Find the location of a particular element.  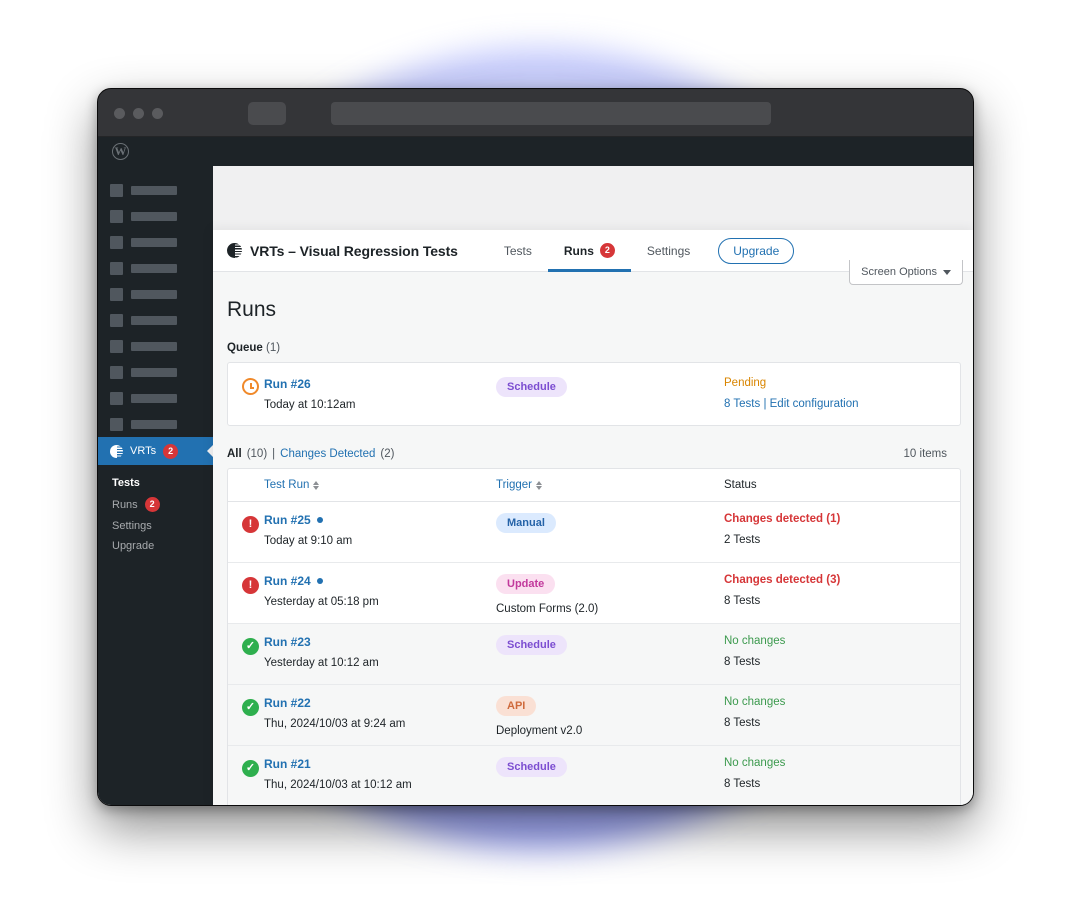

run-link: Run #24 is located at coordinates (380, 581).